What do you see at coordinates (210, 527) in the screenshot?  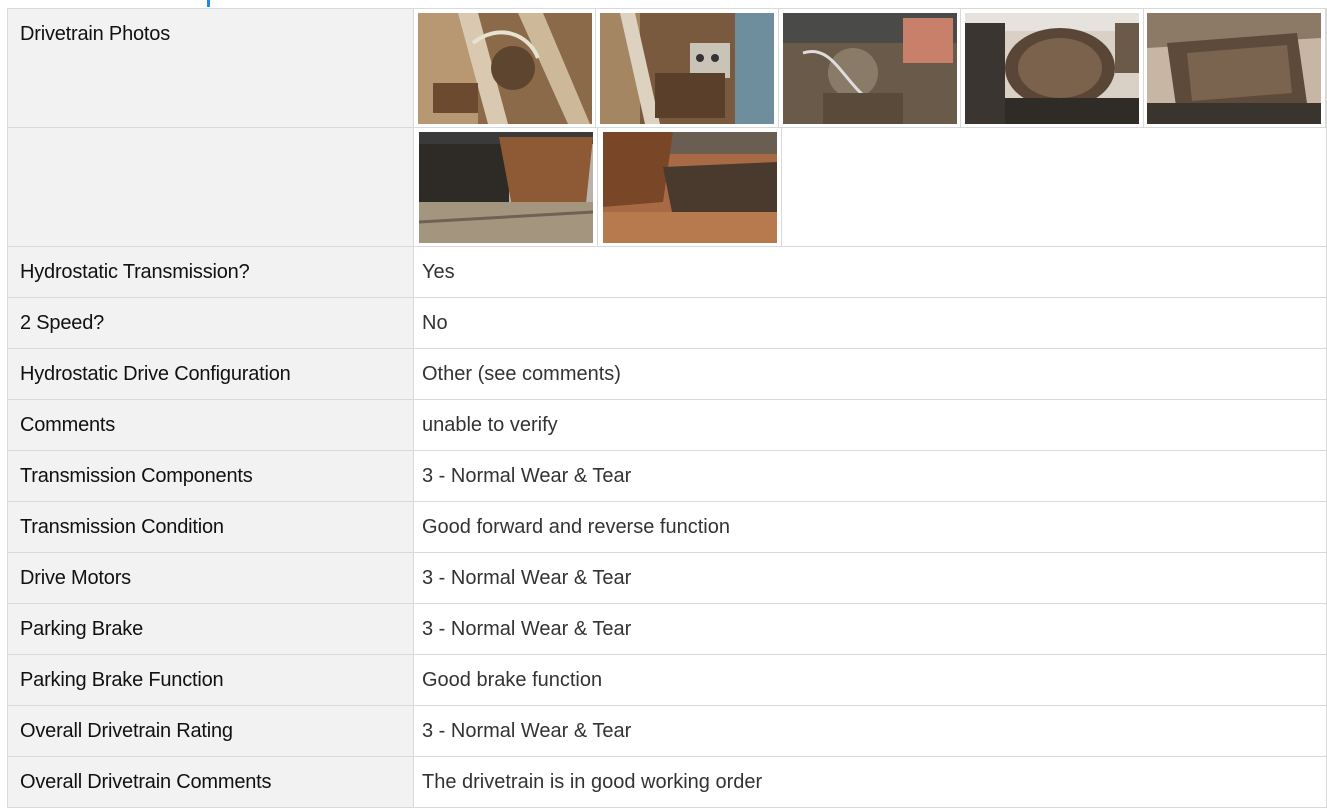 I see `row-label: Transmission Condition` at bounding box center [210, 527].